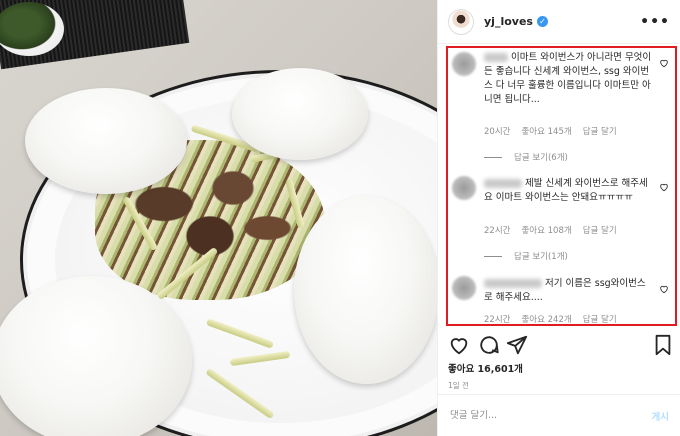  What do you see at coordinates (551, 415) in the screenshot?
I see `comment-input` at bounding box center [551, 415].